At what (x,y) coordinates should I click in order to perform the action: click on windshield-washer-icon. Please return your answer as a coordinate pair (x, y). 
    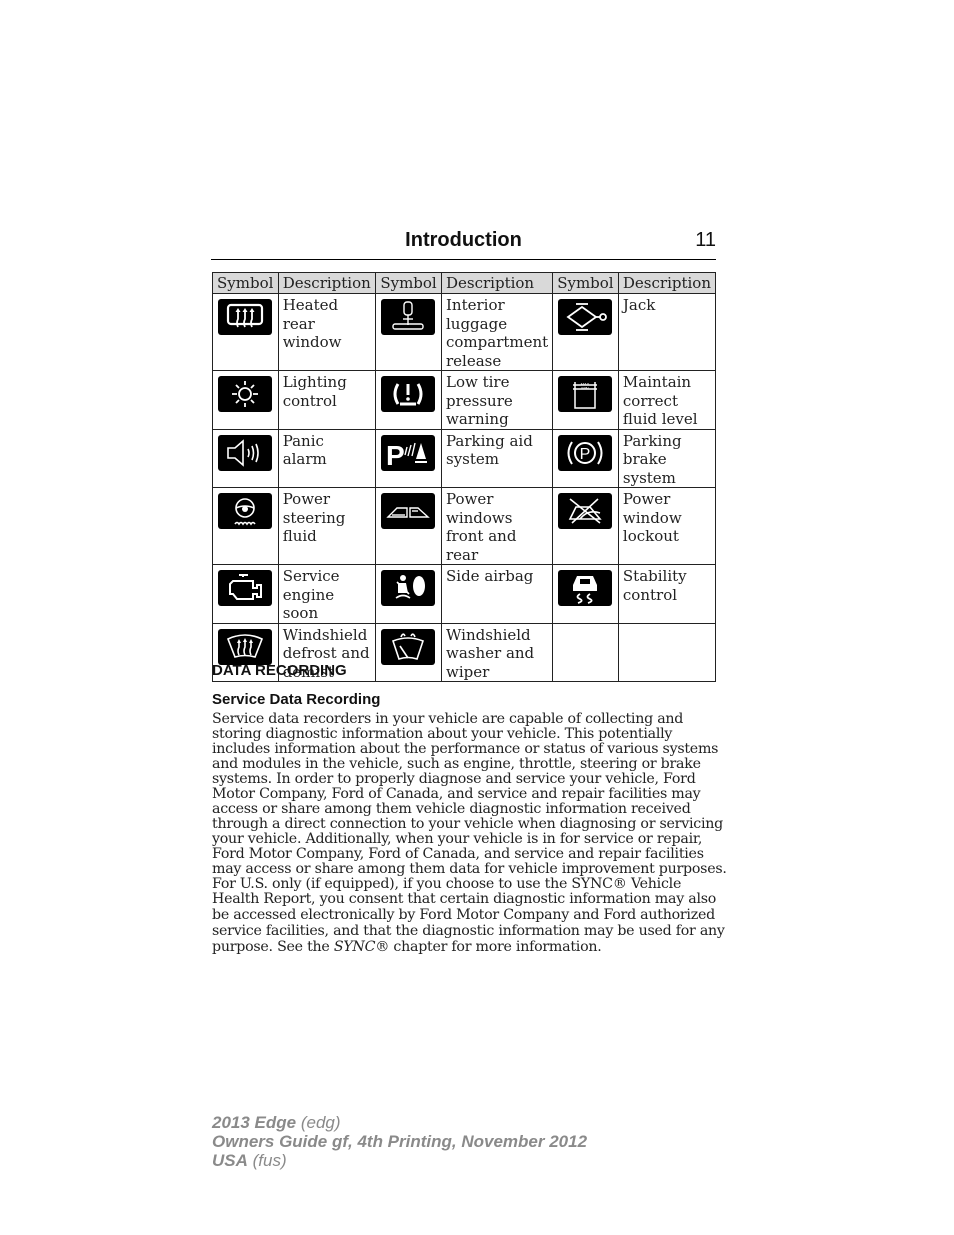
    Looking at the image, I should click on (408, 646).